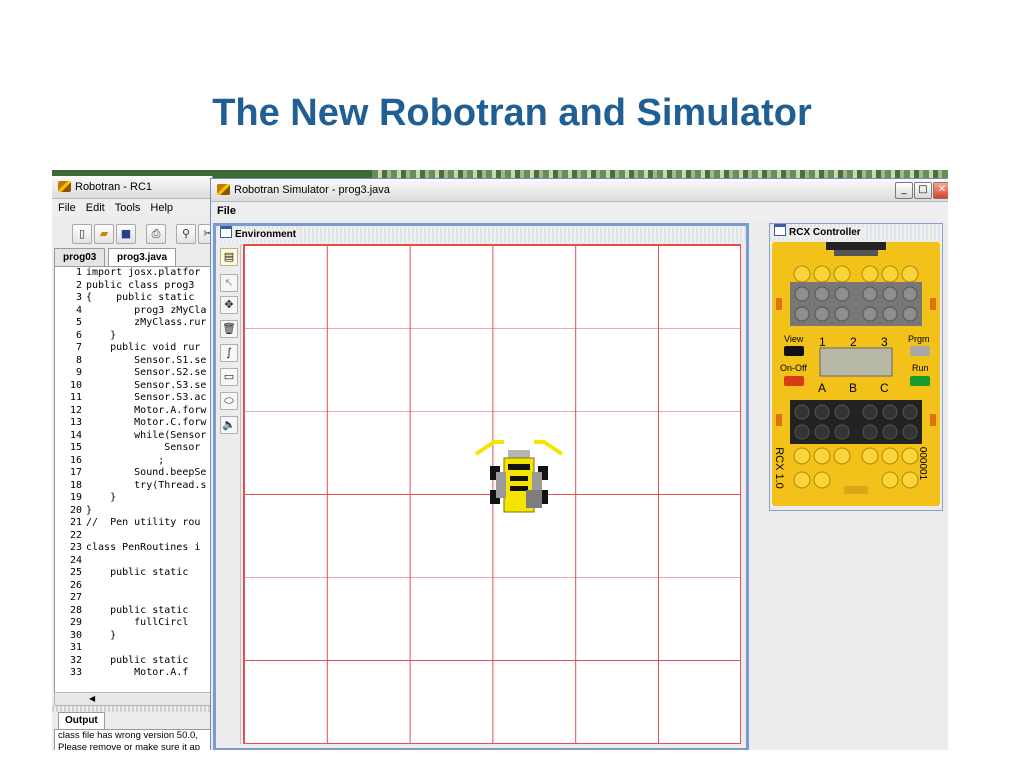  Describe the element at coordinates (75, 647) in the screenshot. I see `line-number: 31` at that location.